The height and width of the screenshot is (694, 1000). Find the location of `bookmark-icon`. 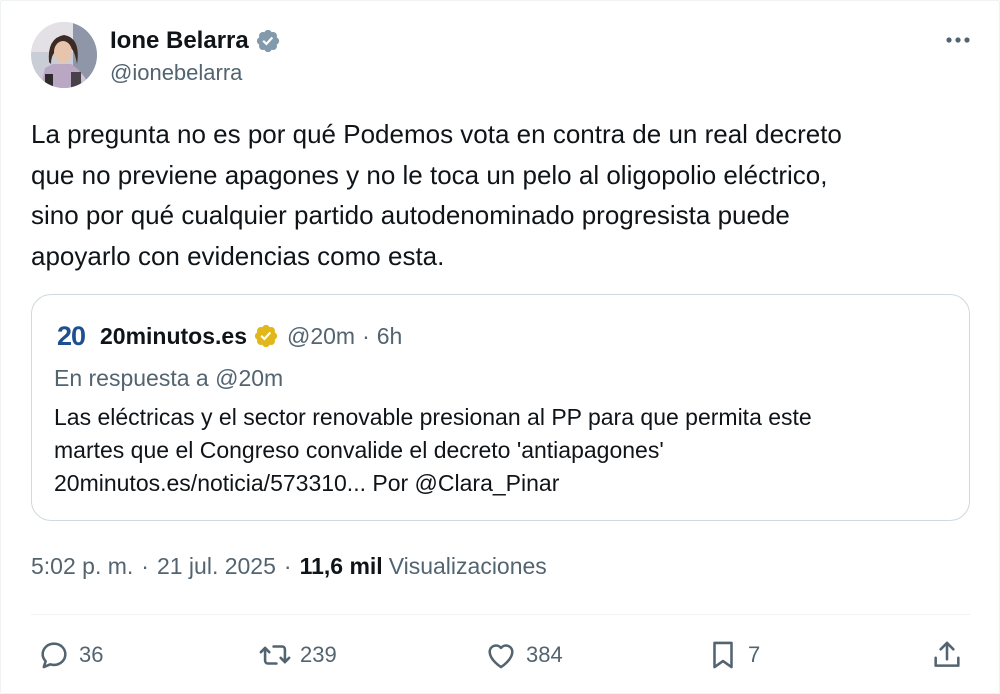

bookmark-icon is located at coordinates (723, 655).